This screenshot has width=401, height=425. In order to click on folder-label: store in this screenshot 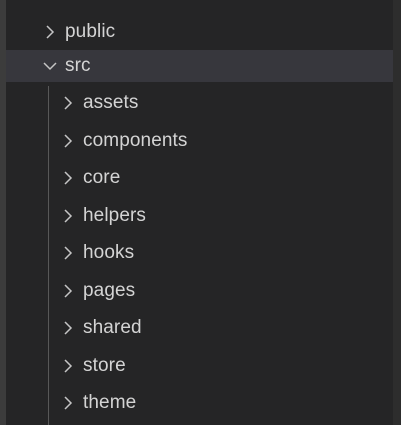, I will do `click(104, 365)`.